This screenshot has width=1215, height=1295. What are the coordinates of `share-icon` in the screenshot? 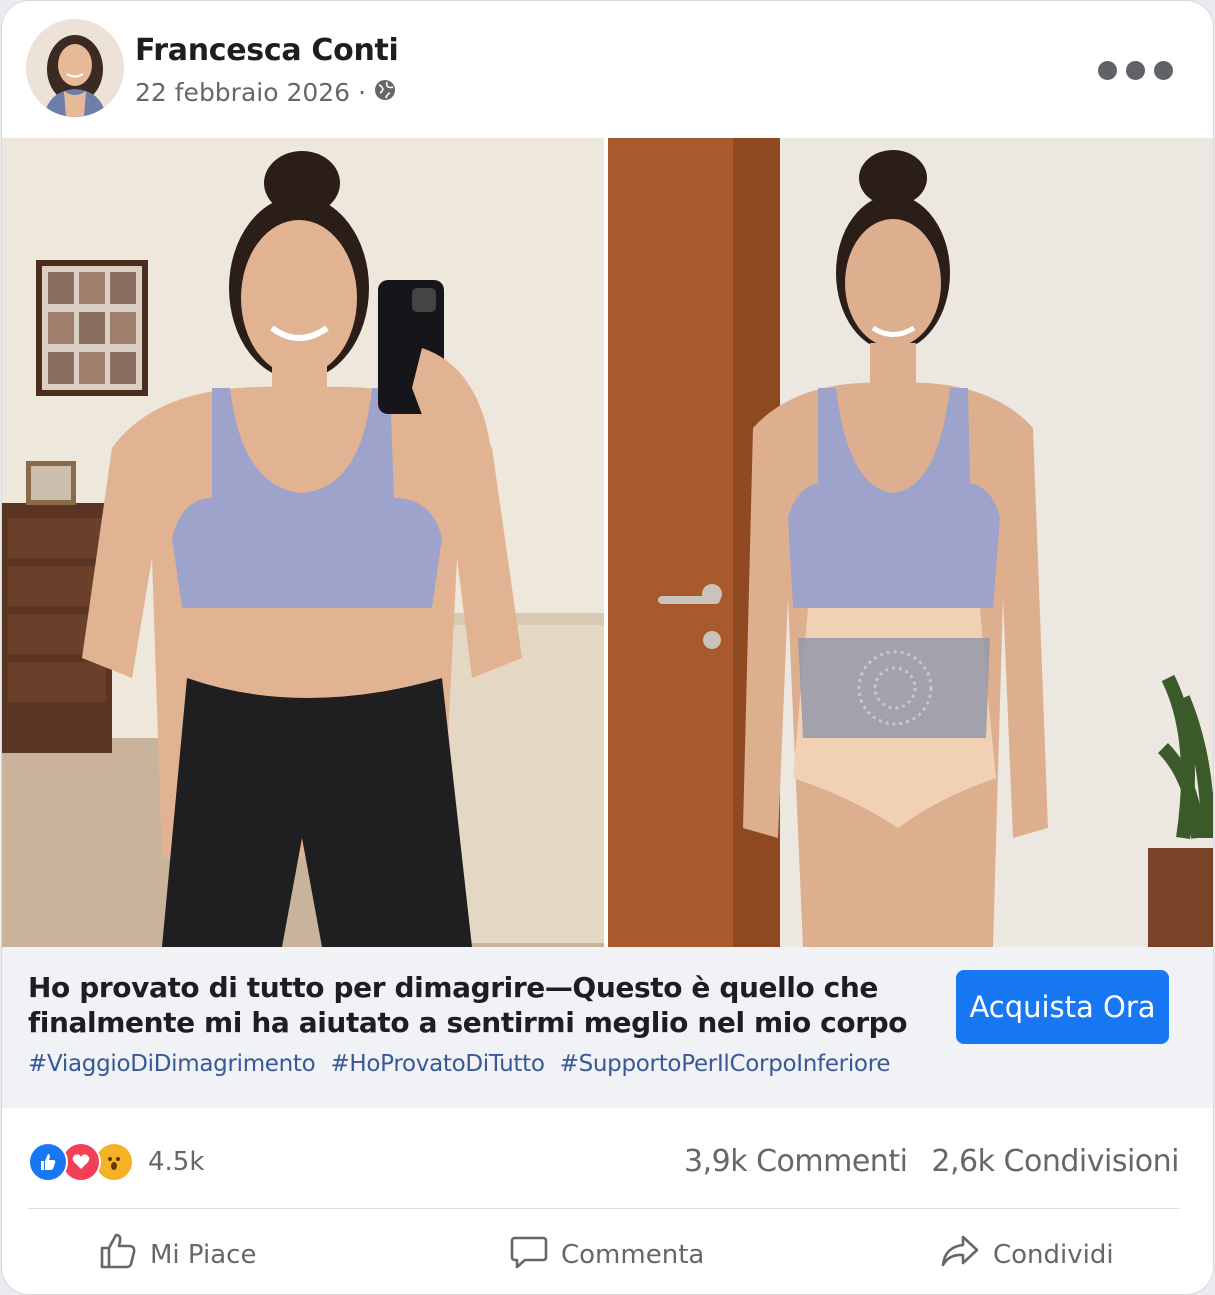 It's located at (960, 1254).